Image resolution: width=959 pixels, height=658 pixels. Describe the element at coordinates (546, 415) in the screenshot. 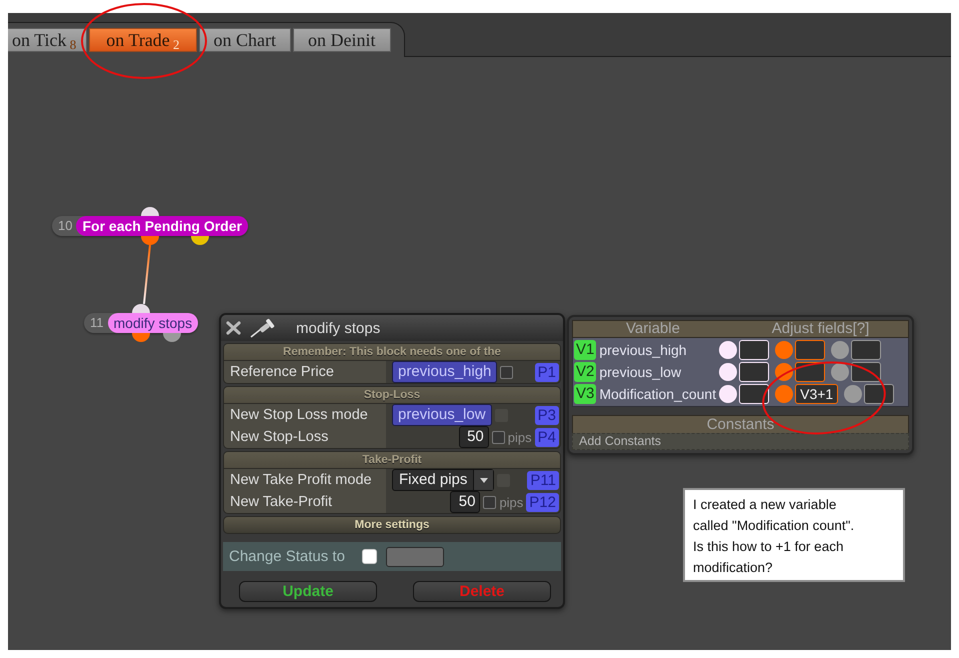

I see `param-tag: P3` at that location.